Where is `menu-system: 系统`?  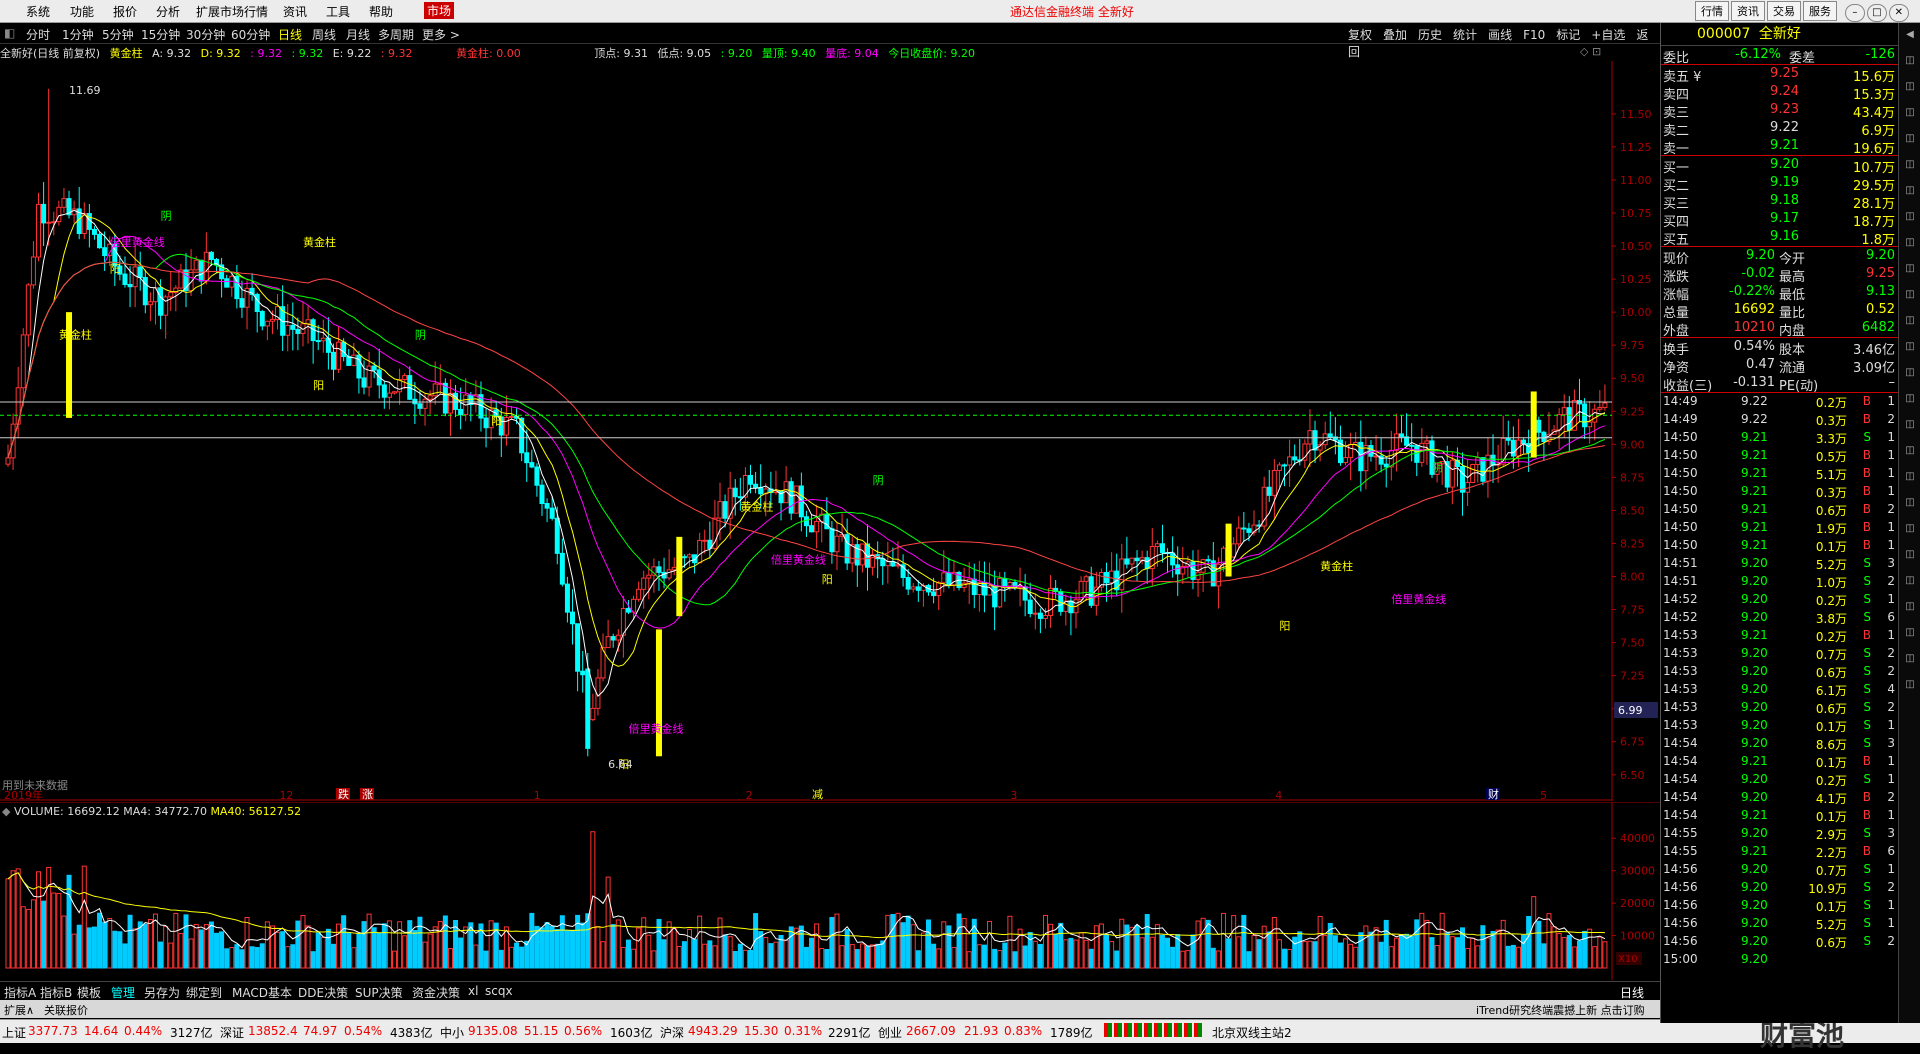
menu-system: 系统 is located at coordinates (38, 11).